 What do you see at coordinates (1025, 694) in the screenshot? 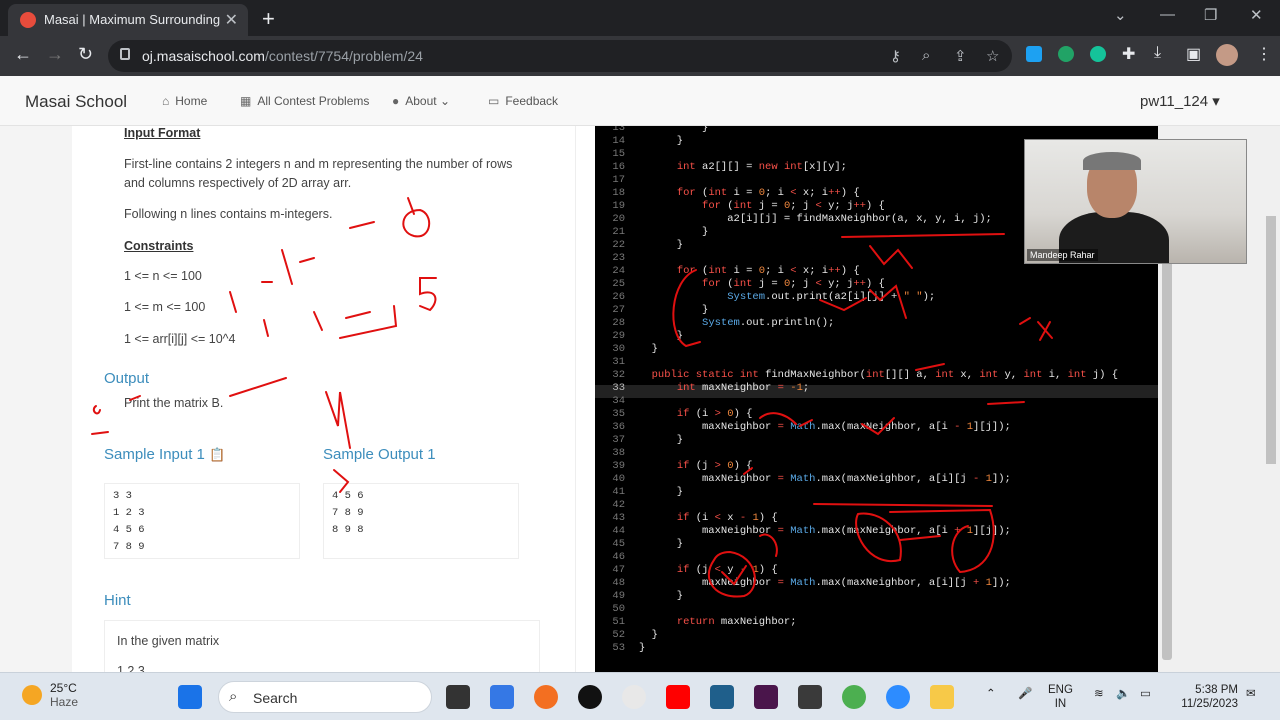
I see `microphone-icon: 🎤` at bounding box center [1025, 694].